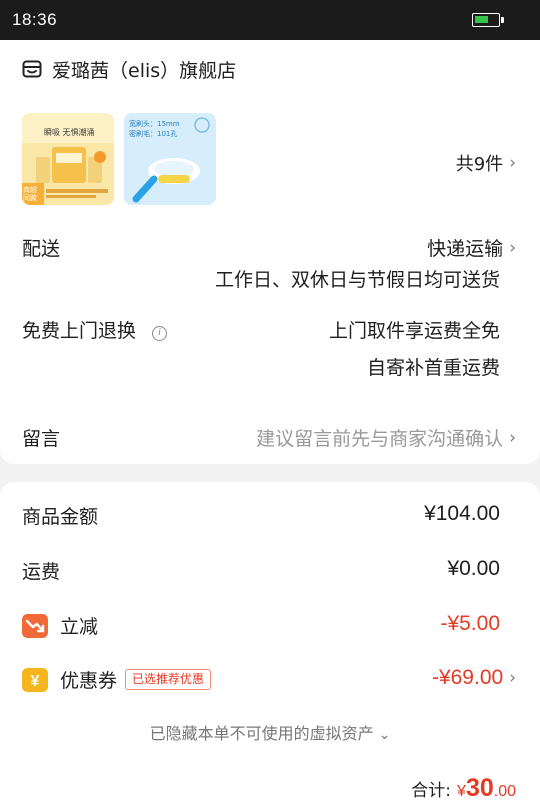 Image resolution: width=540 pixels, height=810 pixels. Describe the element at coordinates (467, 677) in the screenshot. I see `coupon-value: -¥69.00` at that location.